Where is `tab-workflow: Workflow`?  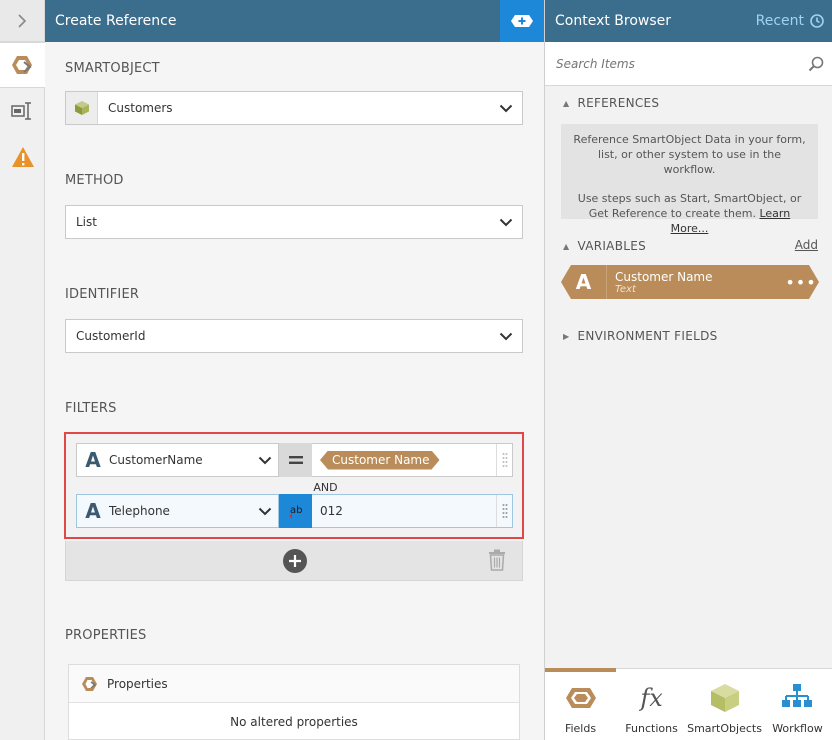 tab-workflow: Workflow is located at coordinates (797, 704).